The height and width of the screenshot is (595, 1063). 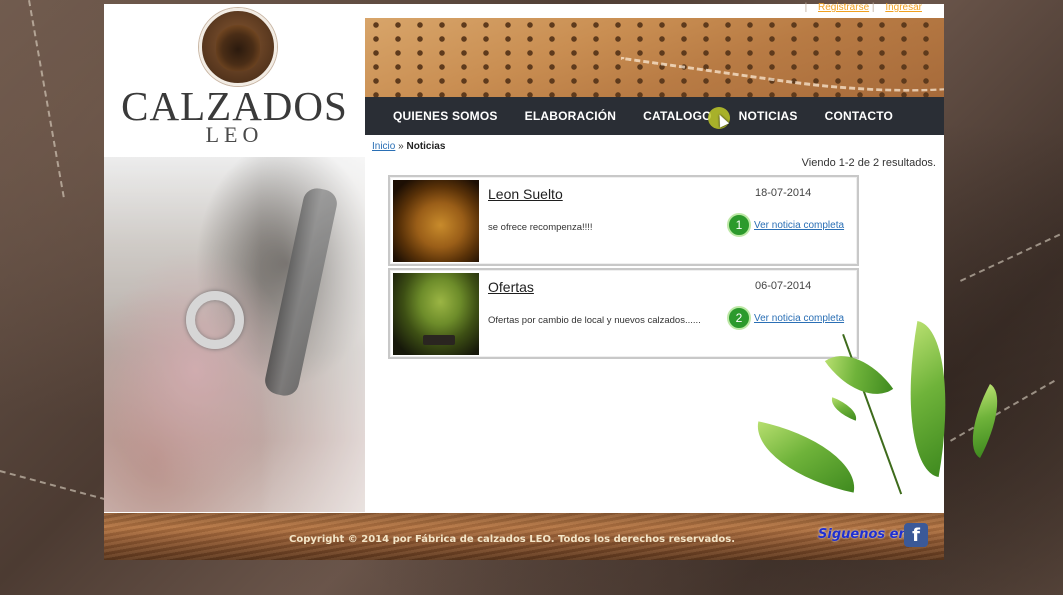 I want to click on nav-item-catalogo: CATALOGO, so click(x=677, y=116).